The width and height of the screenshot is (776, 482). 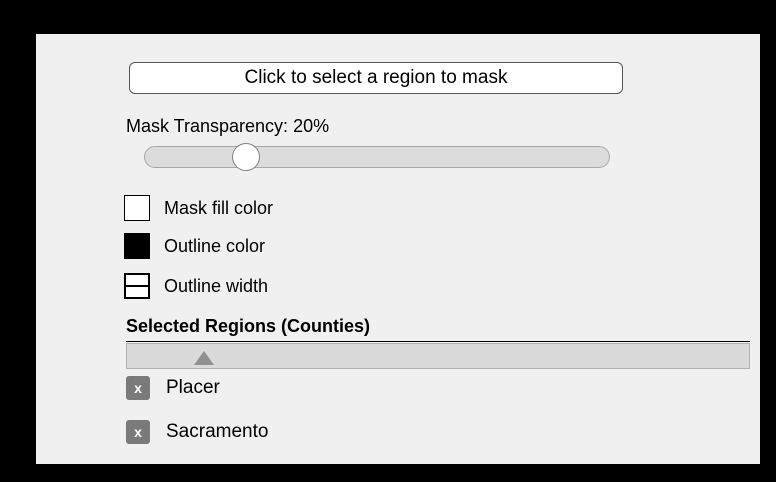 I want to click on mask-transparency-slider, so click(x=377, y=157).